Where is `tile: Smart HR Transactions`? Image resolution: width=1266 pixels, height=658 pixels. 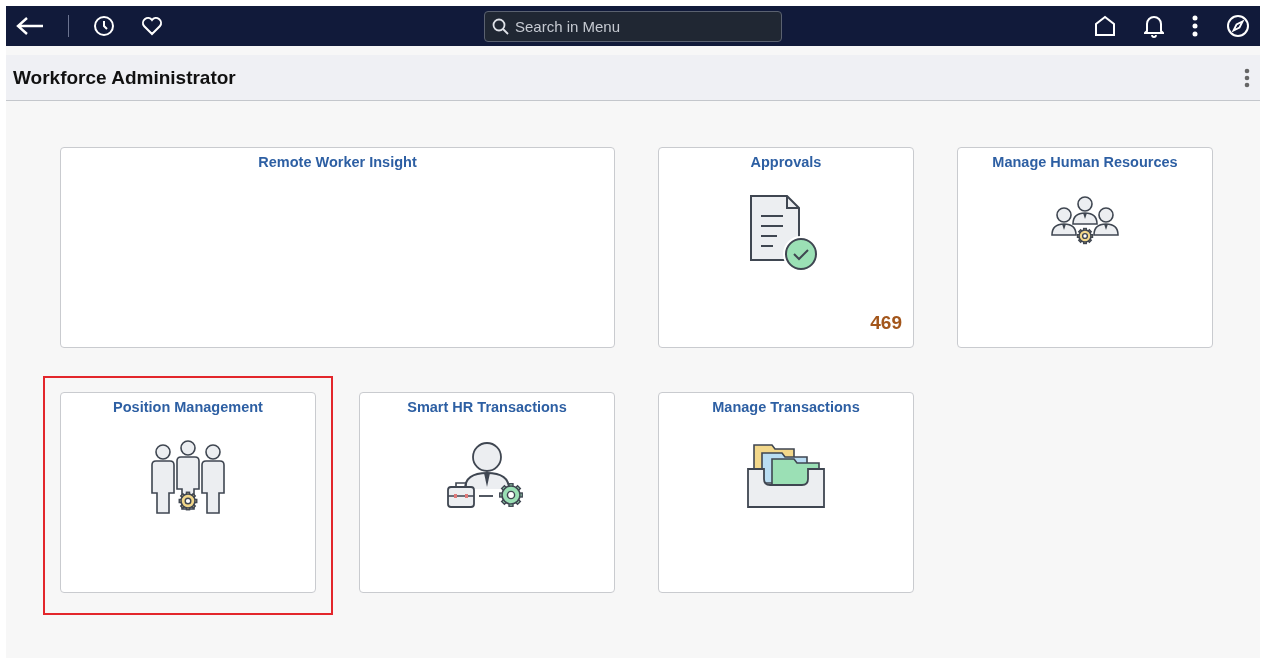
tile: Smart HR Transactions is located at coordinates (487, 492).